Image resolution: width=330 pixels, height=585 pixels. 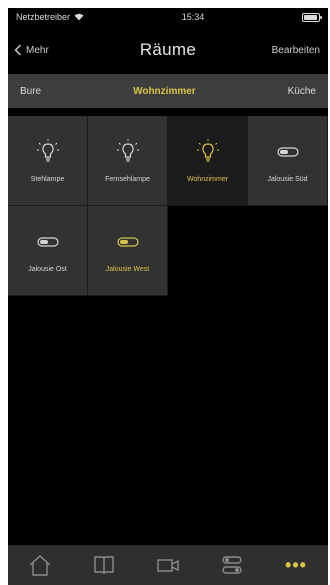 I want to click on room-selector: Bure Wohnzimmer Küche, so click(x=168, y=91).